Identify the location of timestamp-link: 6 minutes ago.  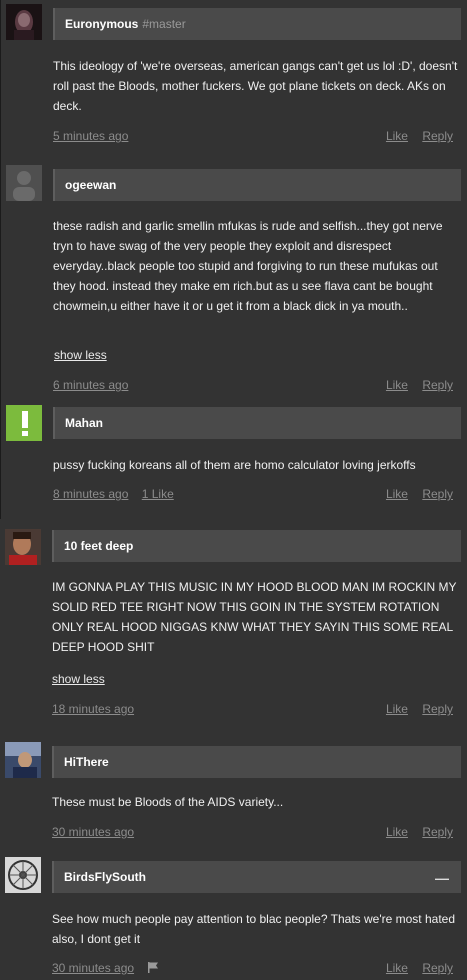
(90, 385).